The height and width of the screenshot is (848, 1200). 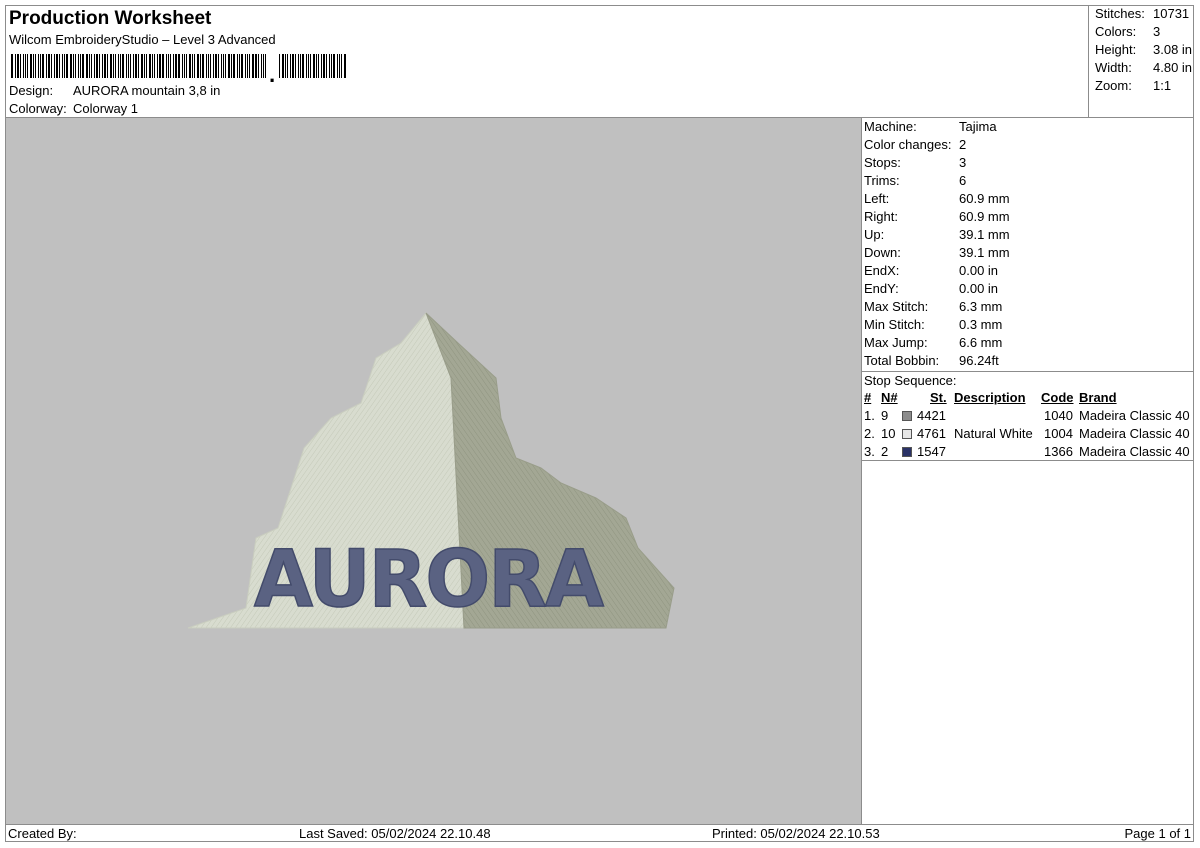 What do you see at coordinates (910, 380) in the screenshot?
I see `stop-sequence-title: Stop Sequence:` at bounding box center [910, 380].